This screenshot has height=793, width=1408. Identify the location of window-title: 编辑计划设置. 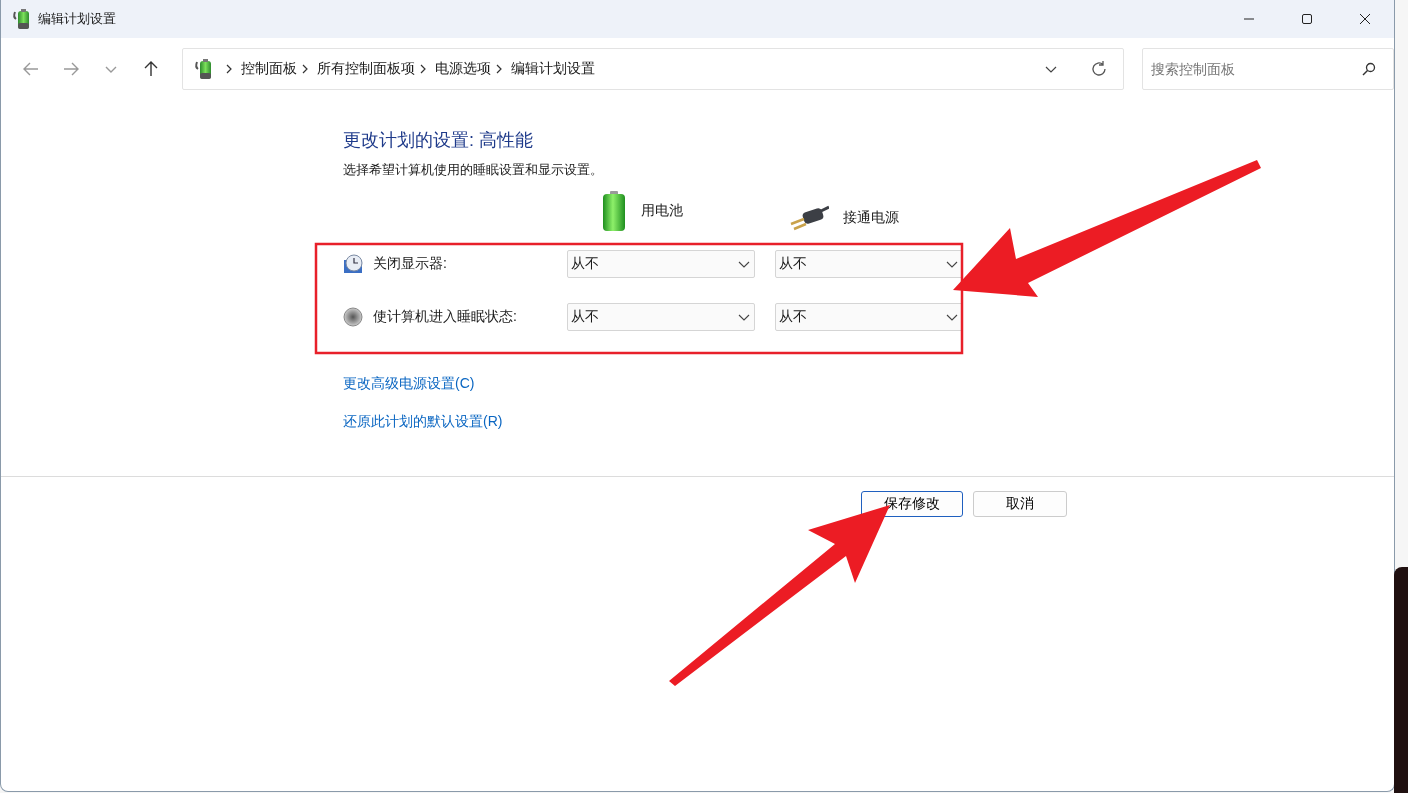
(77, 19).